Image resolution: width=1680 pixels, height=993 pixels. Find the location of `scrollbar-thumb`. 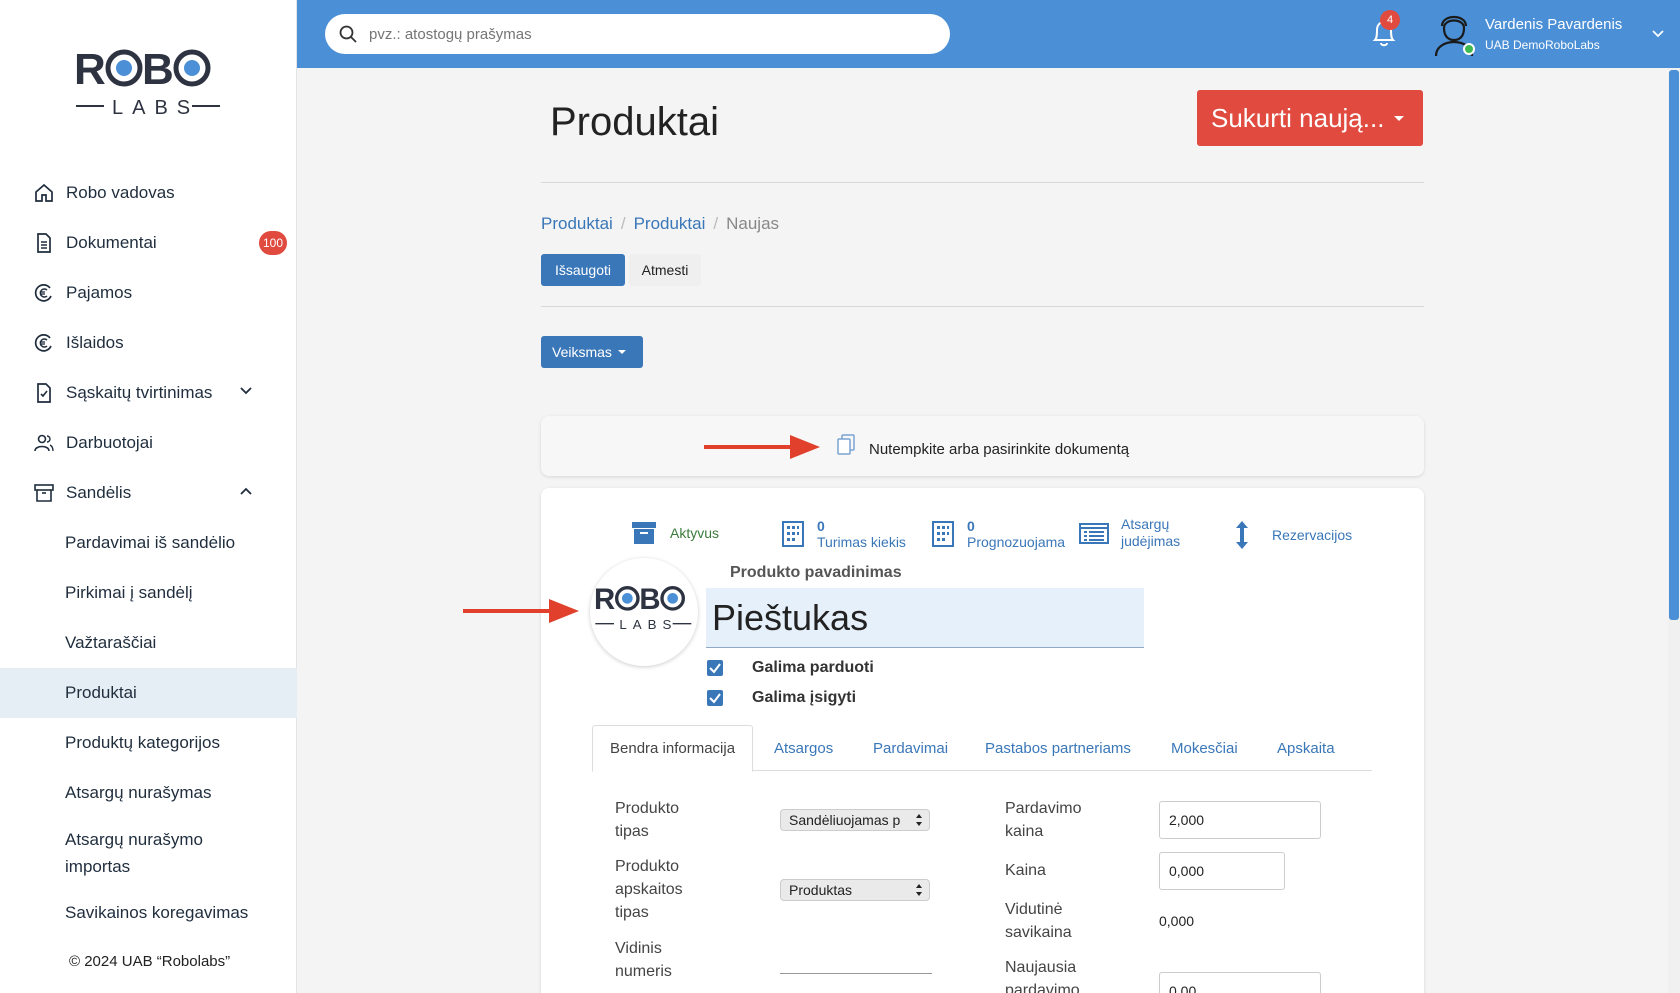

scrollbar-thumb is located at coordinates (1674, 345).